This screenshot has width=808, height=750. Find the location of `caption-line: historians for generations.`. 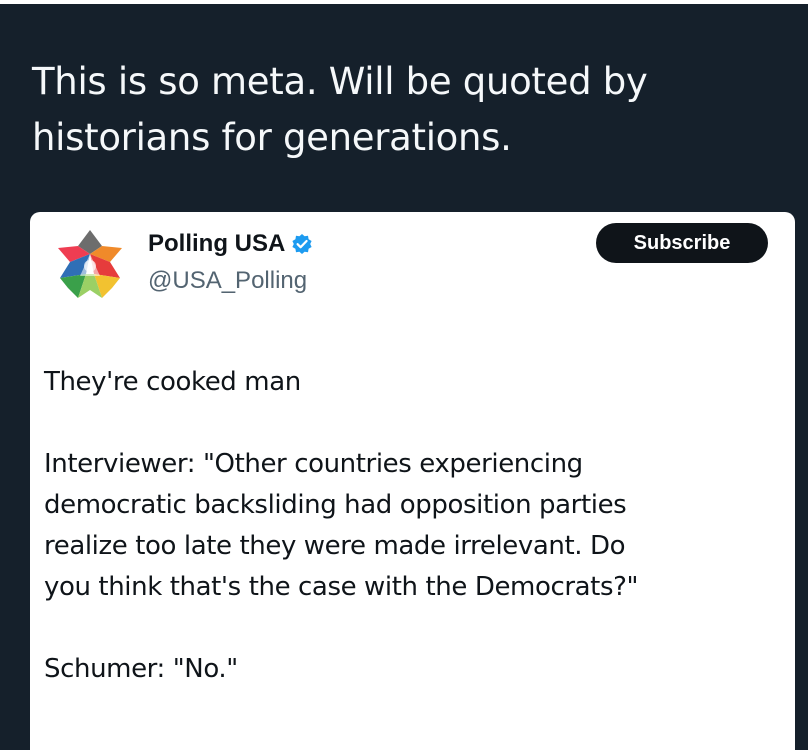

caption-line: historians for generations. is located at coordinates (272, 137).